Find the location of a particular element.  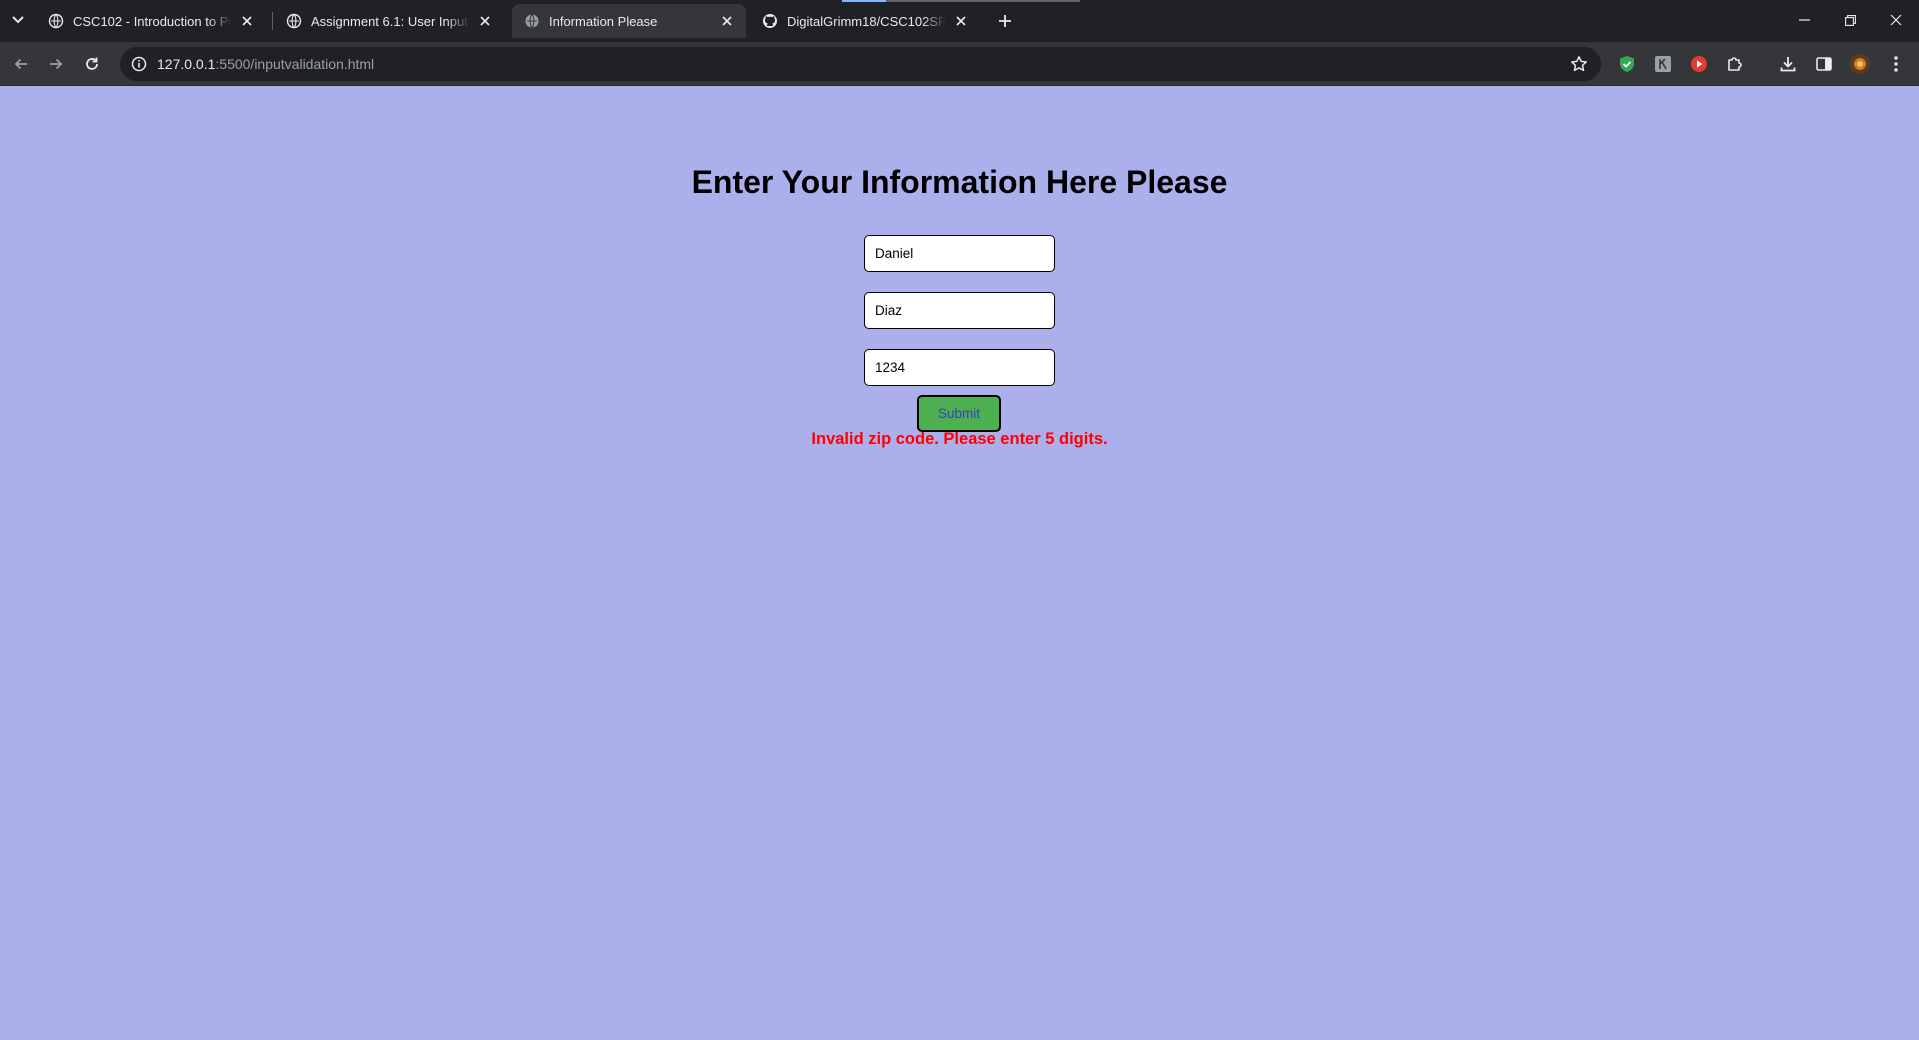

tab-title: CSC102 - Introduction to Programming is located at coordinates (152, 21).